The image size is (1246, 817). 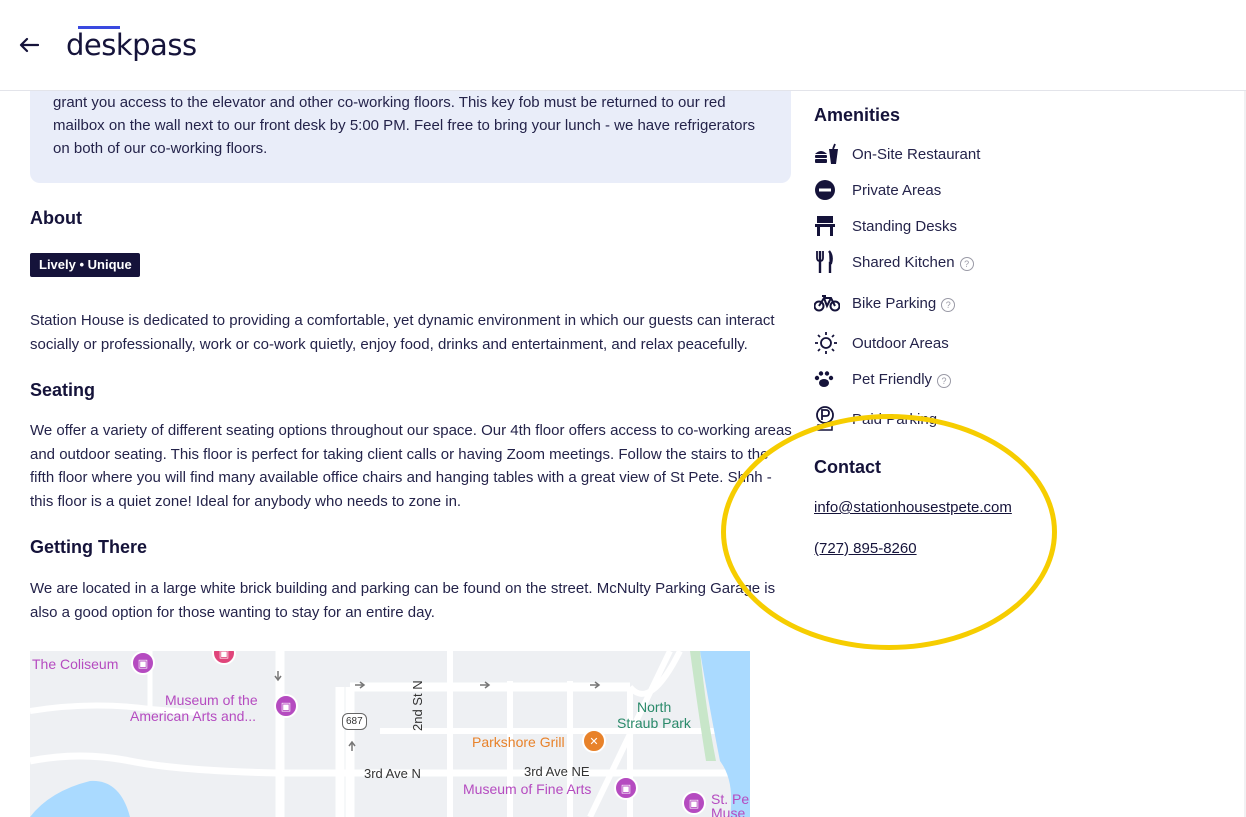 I want to click on amenity-label: On-Site Restaurant, so click(x=916, y=154).